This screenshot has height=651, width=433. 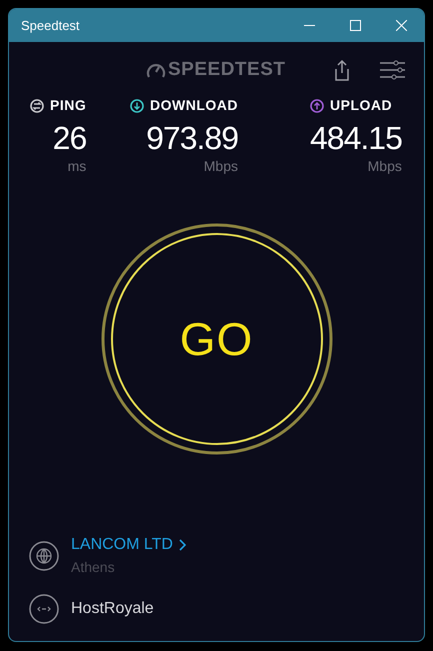 What do you see at coordinates (68, 105) in the screenshot?
I see `metric-label: PING` at bounding box center [68, 105].